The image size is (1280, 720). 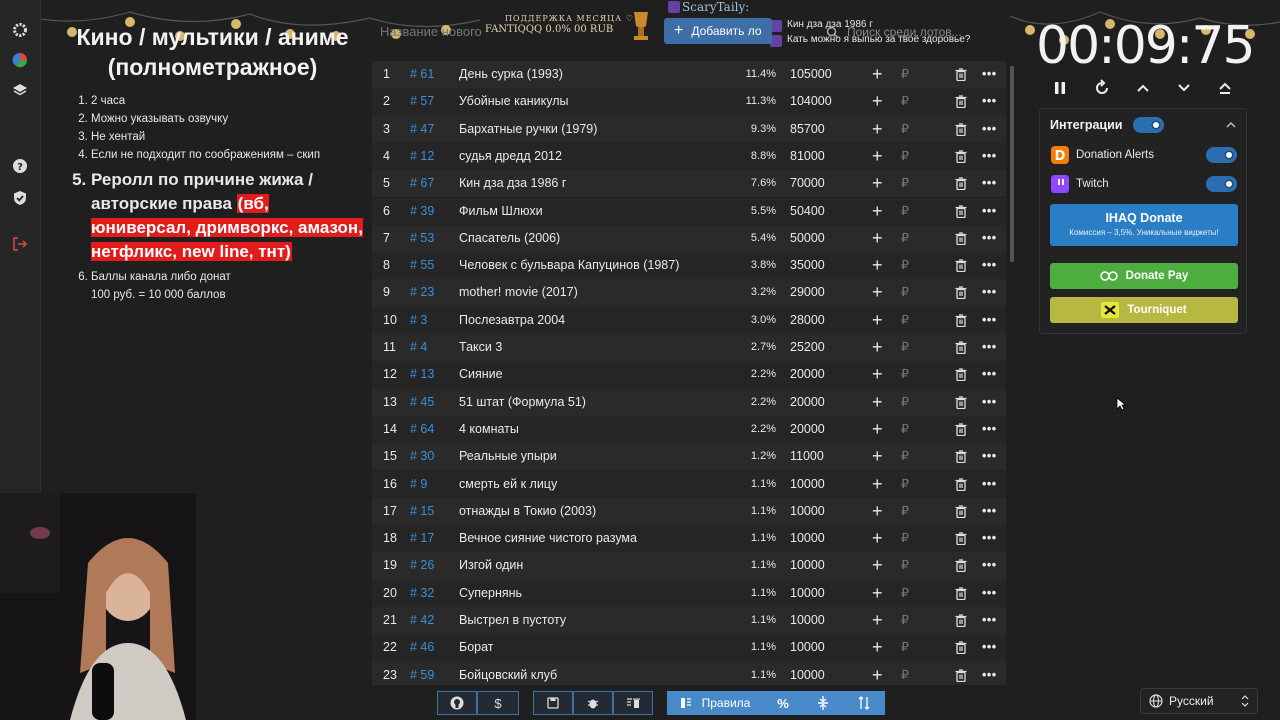 I want to click on time-double-up-button, so click(x=1225, y=88).